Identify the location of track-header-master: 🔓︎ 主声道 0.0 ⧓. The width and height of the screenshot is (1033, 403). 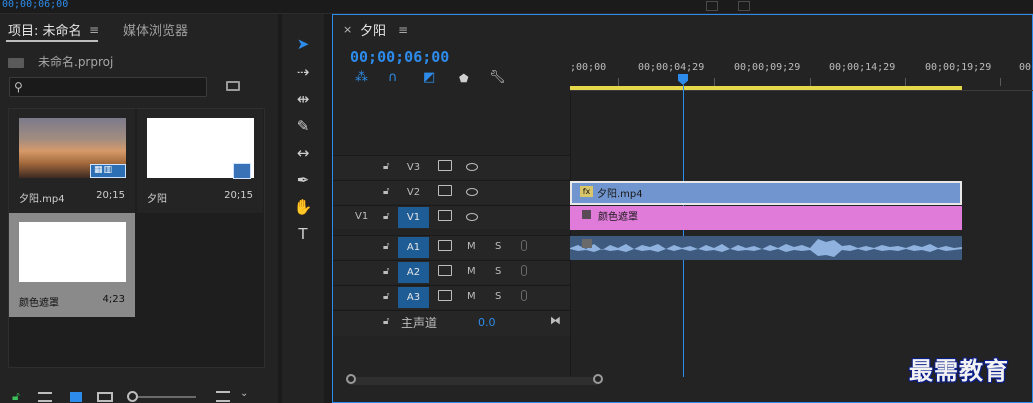
(451, 323).